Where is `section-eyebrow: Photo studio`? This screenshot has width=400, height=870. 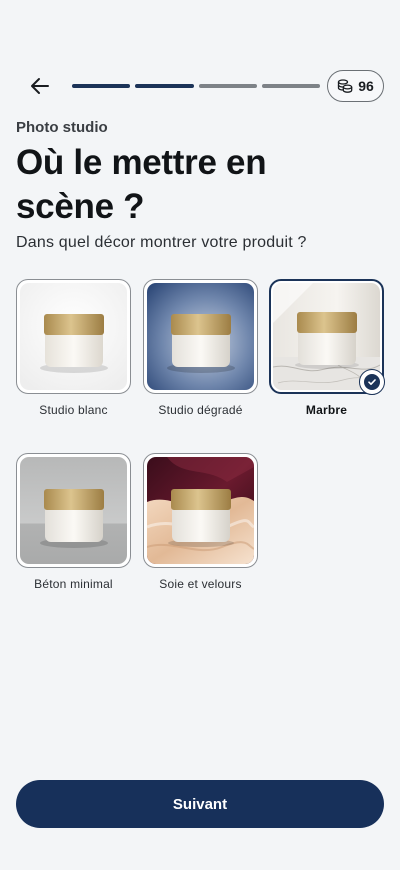 section-eyebrow: Photo studio is located at coordinates (62, 127).